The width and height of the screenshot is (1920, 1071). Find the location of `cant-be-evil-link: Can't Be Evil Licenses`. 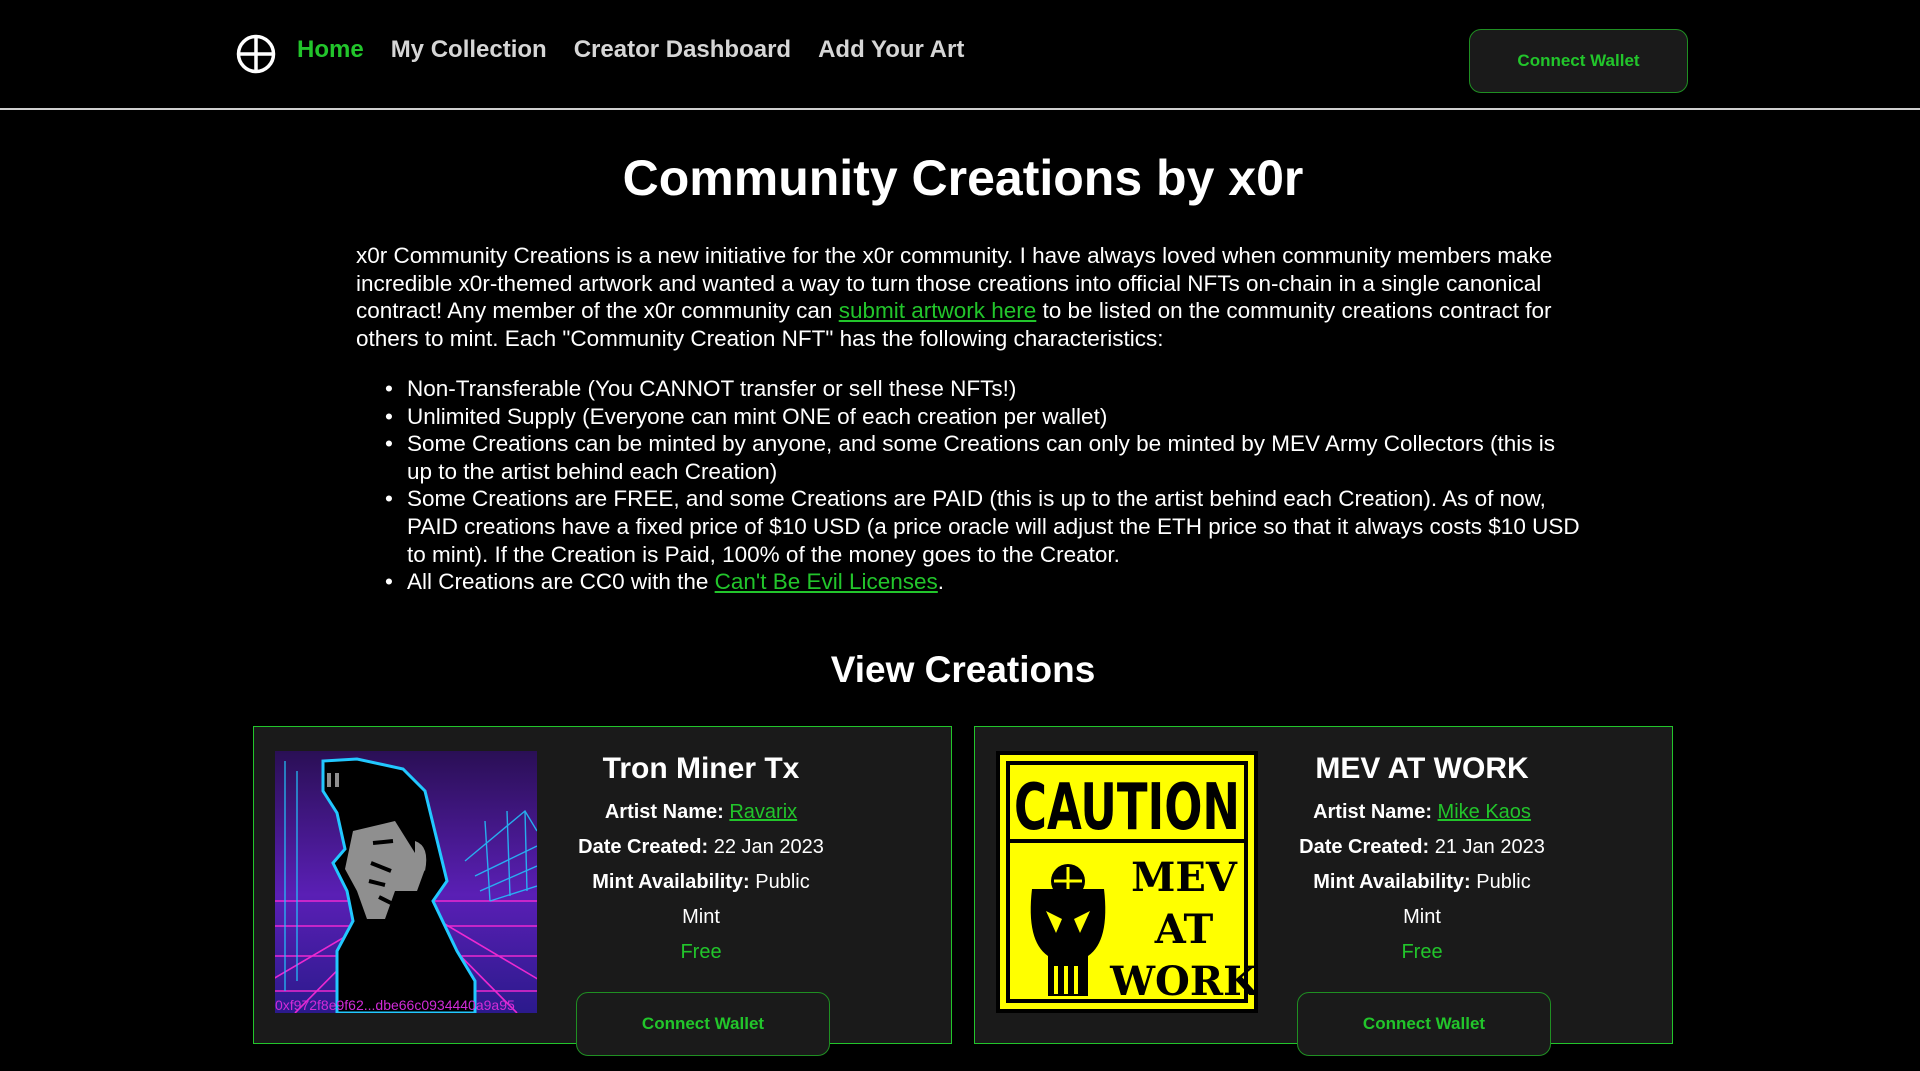

cant-be-evil-link: Can't Be Evil Licenses is located at coordinates (826, 581).